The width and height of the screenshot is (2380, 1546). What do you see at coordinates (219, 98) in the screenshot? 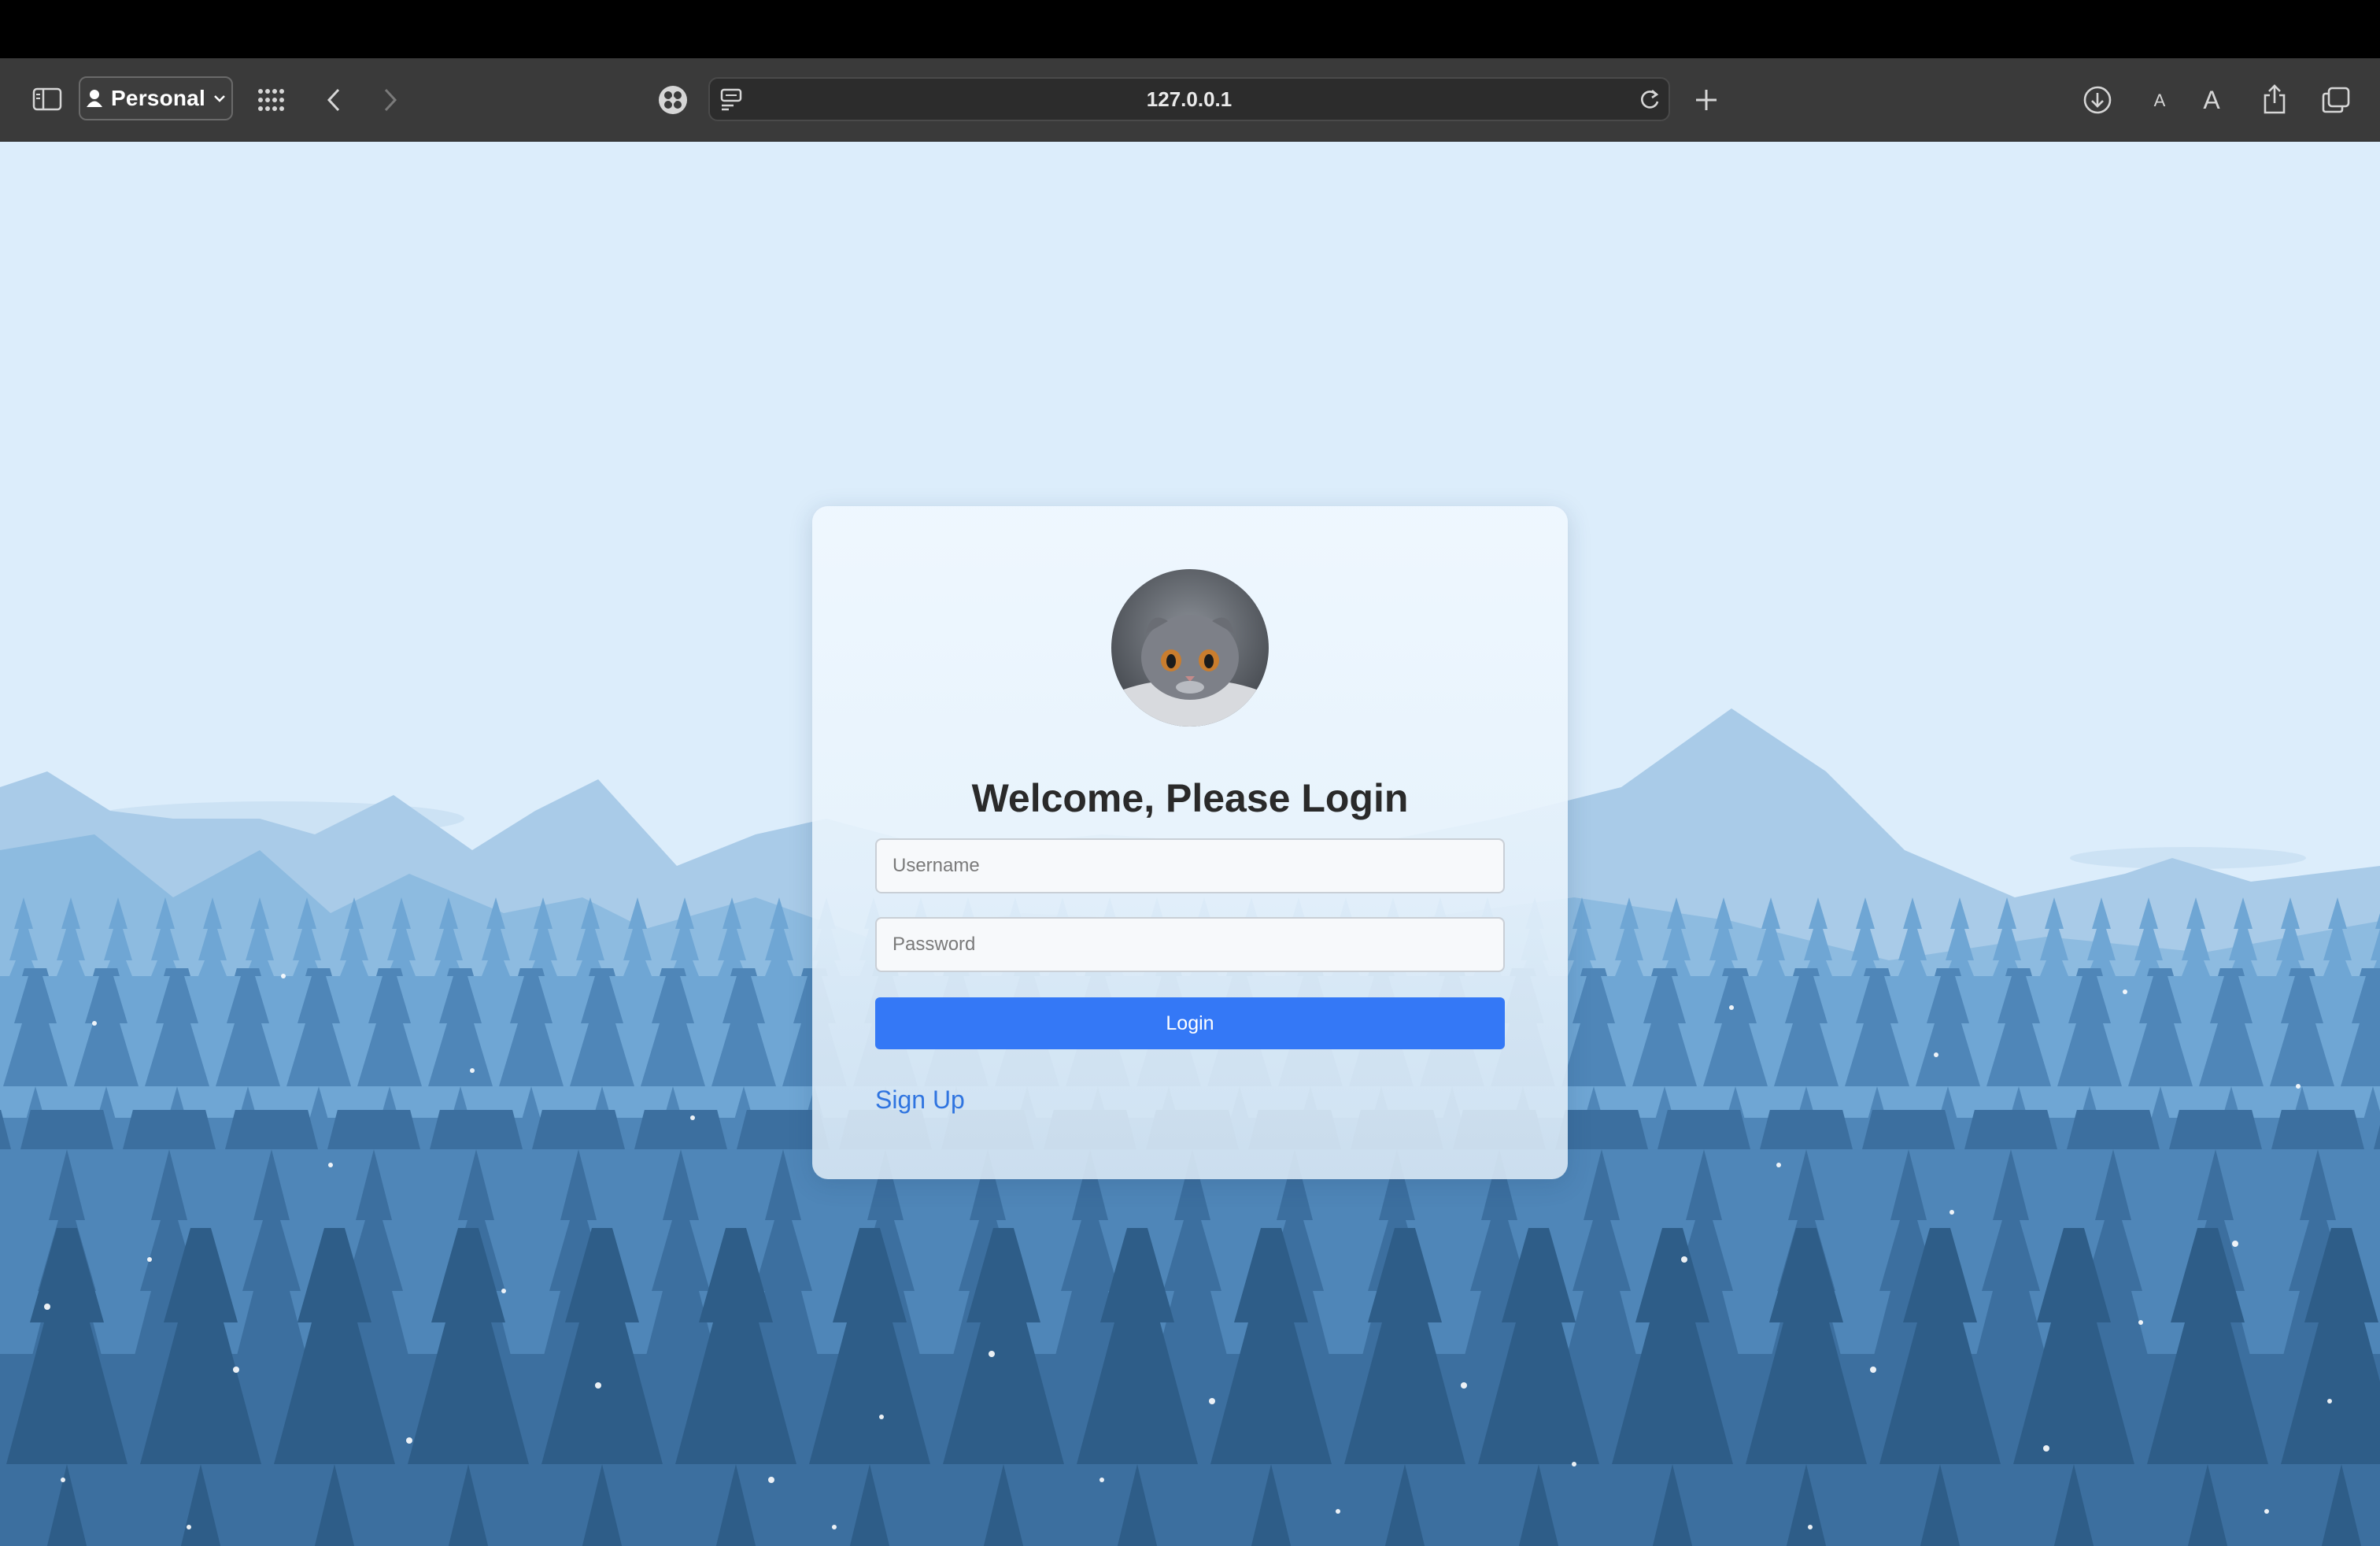
I see `chevron-down-icon` at bounding box center [219, 98].